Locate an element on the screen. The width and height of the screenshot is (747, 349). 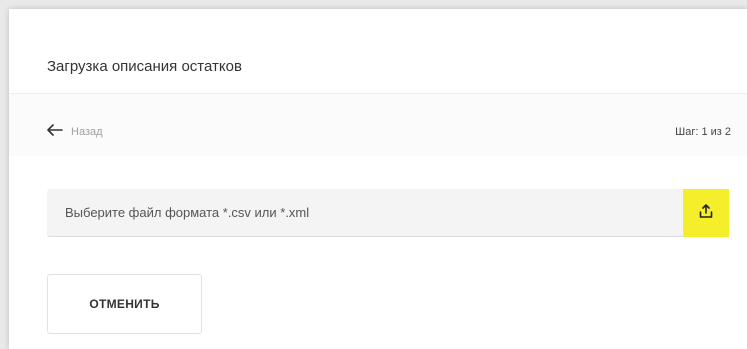
back-label: Назад is located at coordinates (87, 132).